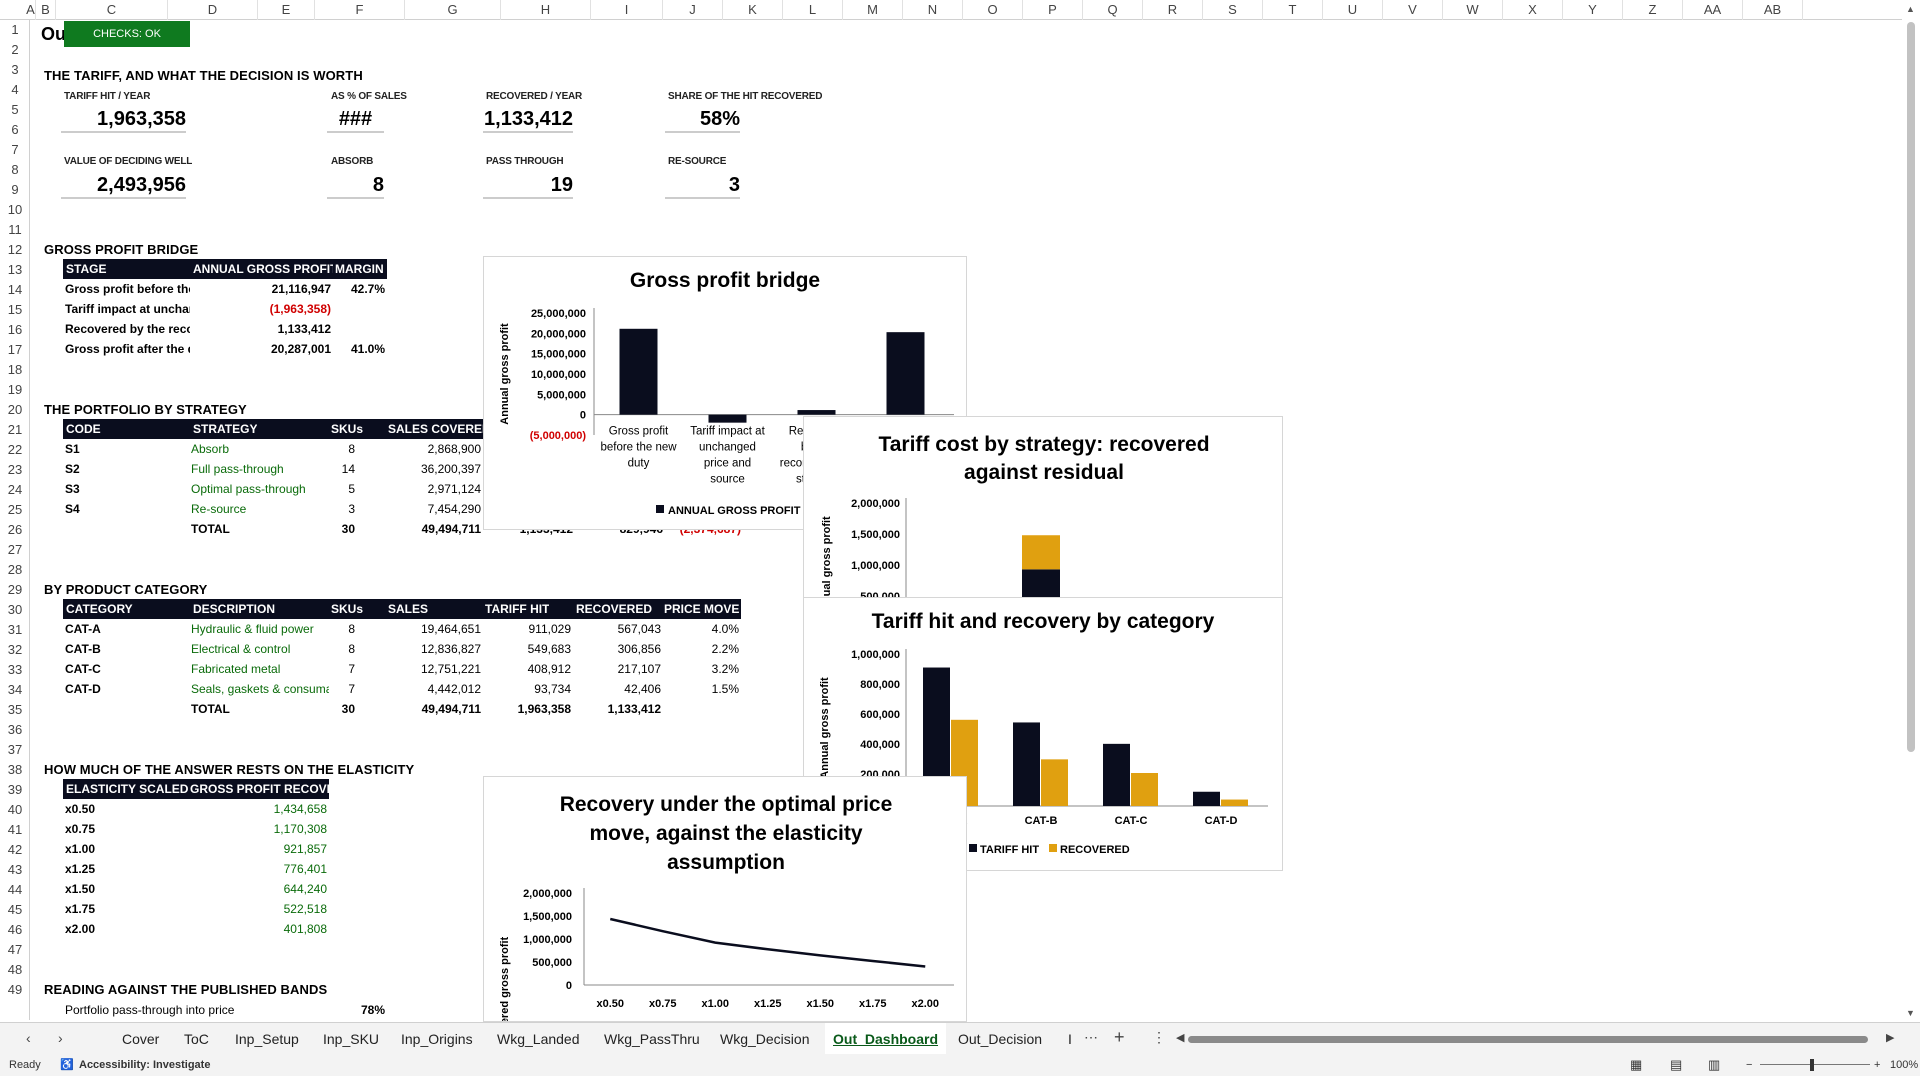 The height and width of the screenshot is (1076, 1920). I want to click on tab-scroll-left-icon: ‹, so click(28, 1038).